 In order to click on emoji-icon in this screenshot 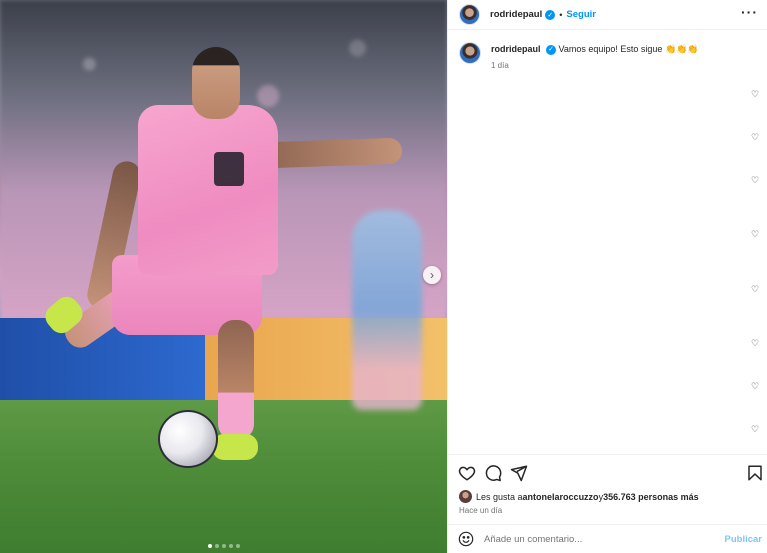, I will do `click(466, 539)`.